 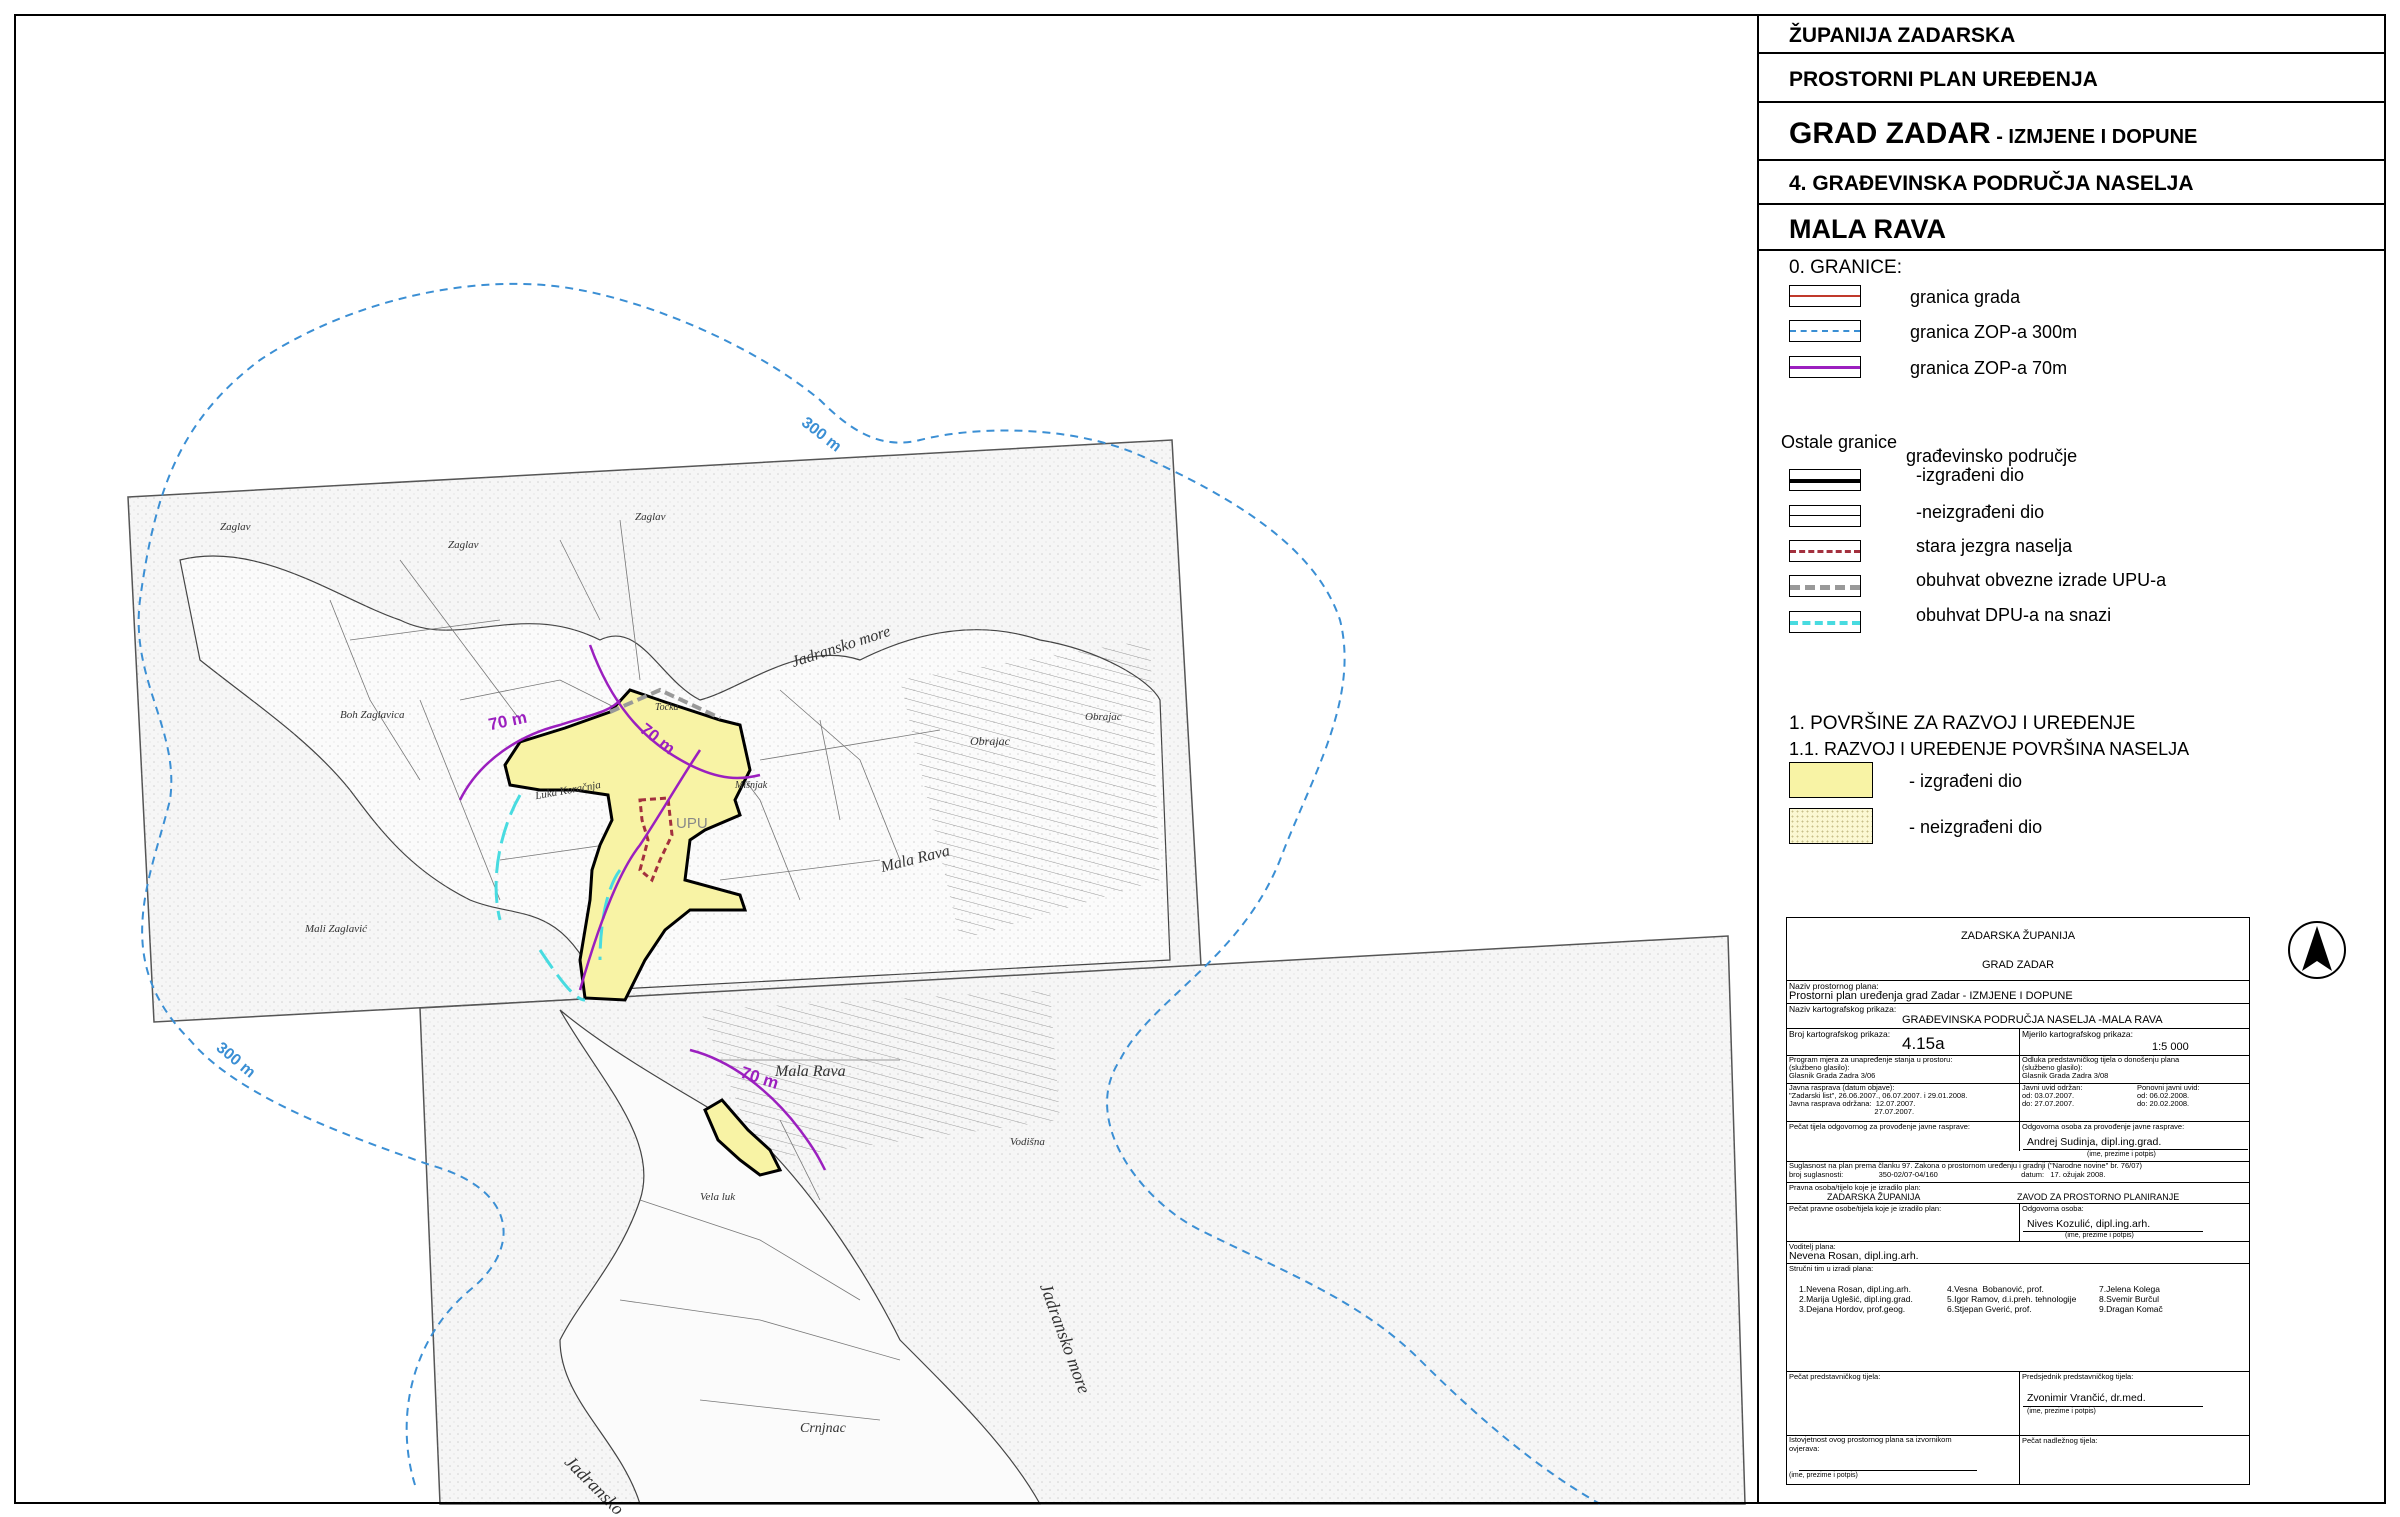 What do you see at coordinates (1965, 297) in the screenshot?
I see `legend-granica-grada: granica grada` at bounding box center [1965, 297].